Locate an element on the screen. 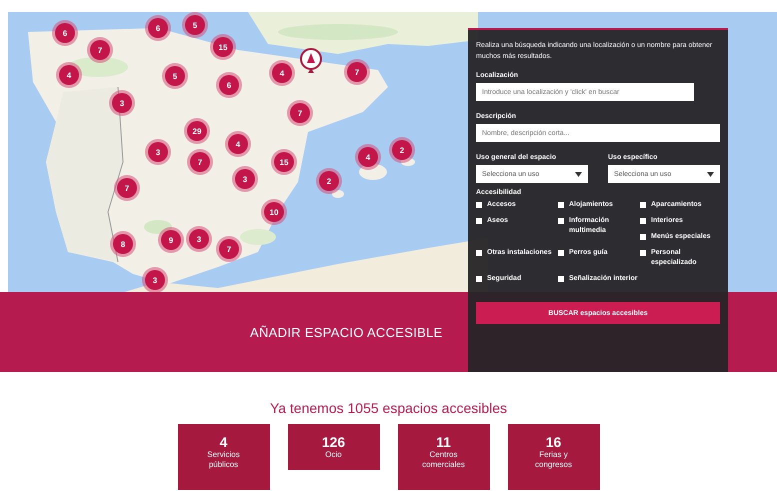 The height and width of the screenshot is (491, 777). stat-count: 4 is located at coordinates (224, 442).